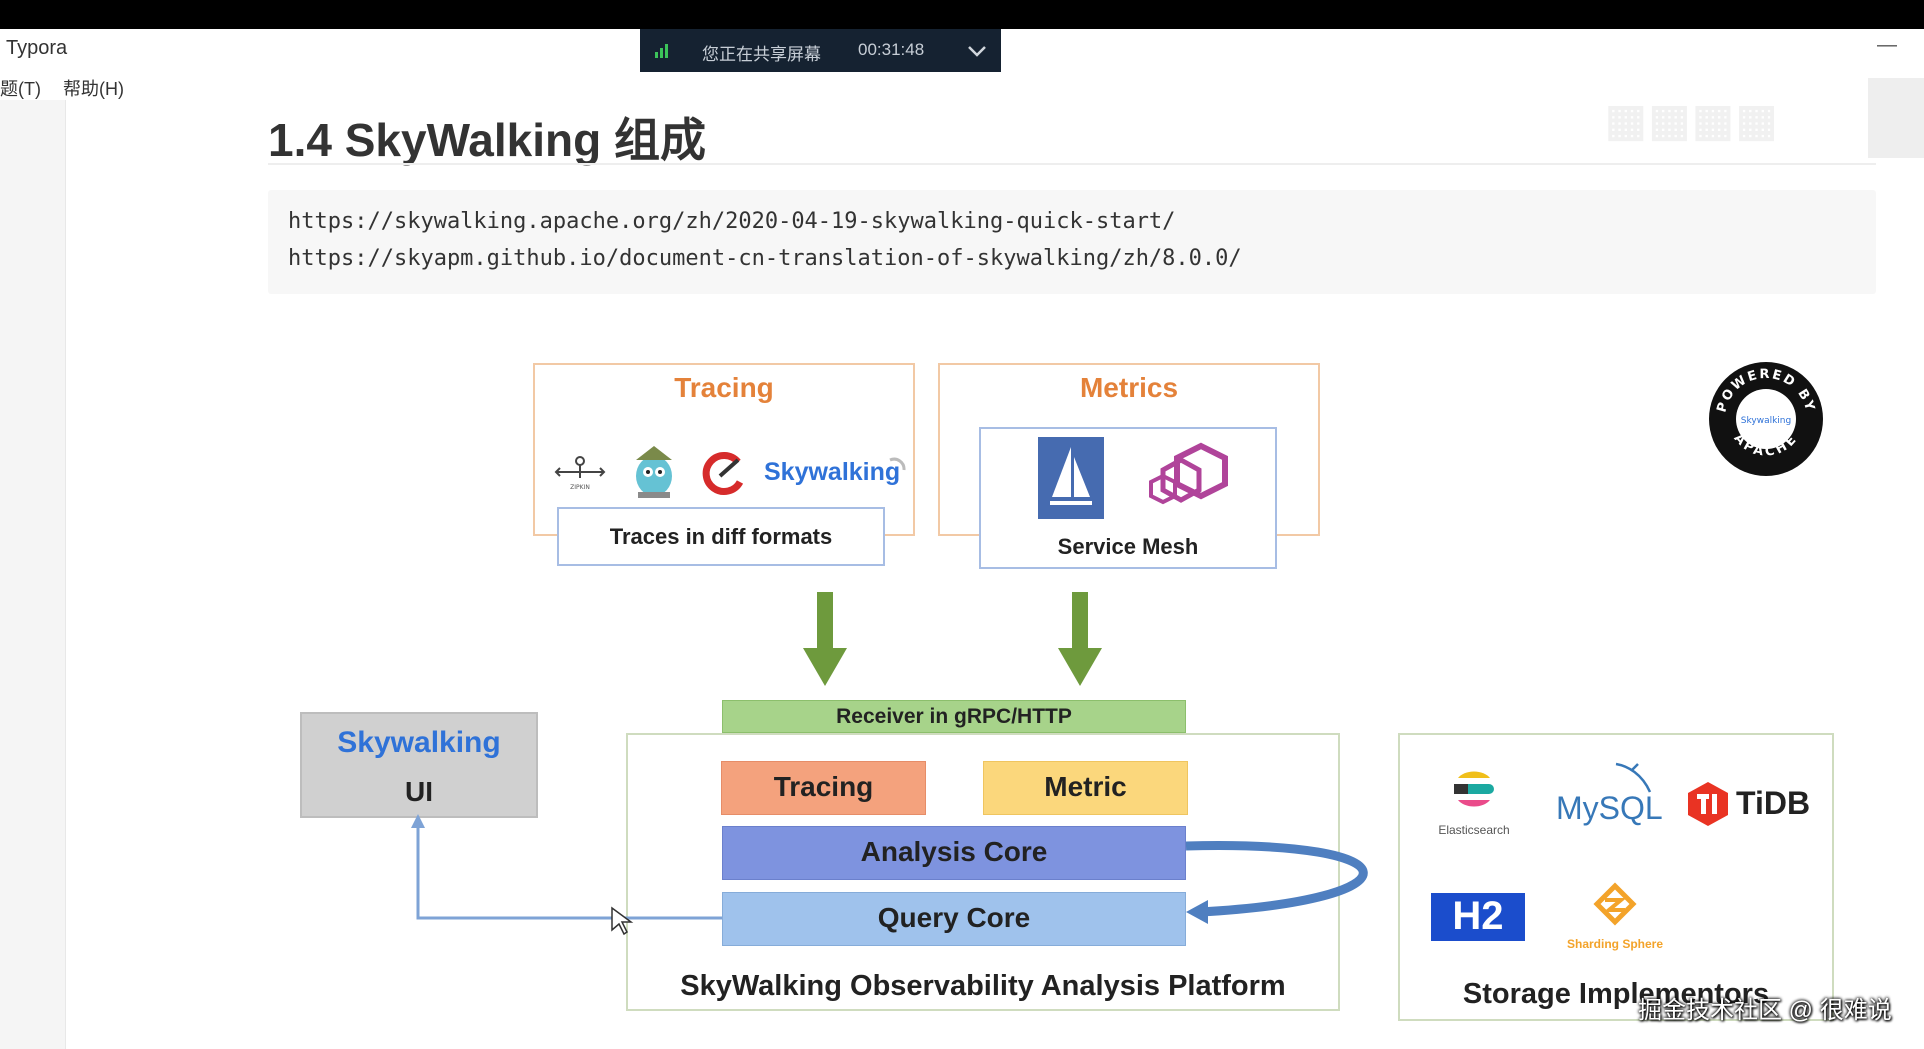 The width and height of the screenshot is (1924, 1049). Describe the element at coordinates (1887, 45) in the screenshot. I see `minimize-button: —` at that location.